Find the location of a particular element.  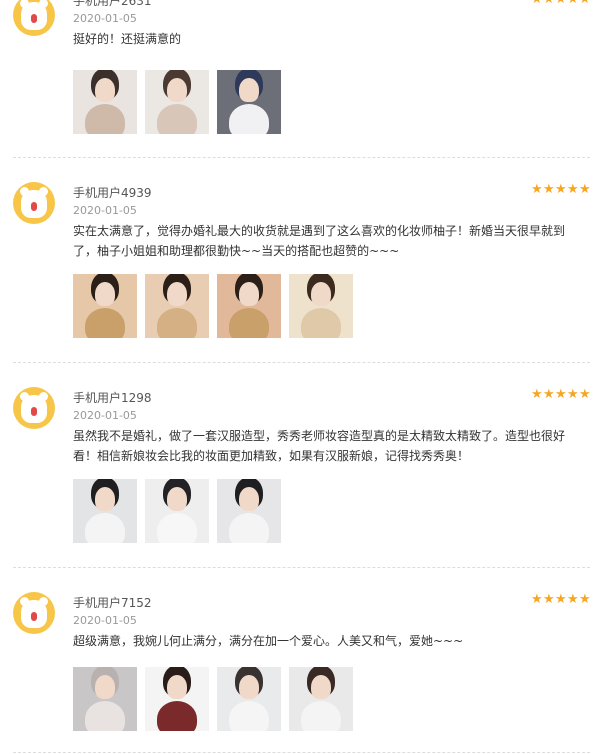

user-name: 手机用户2631 is located at coordinates (112, 4).